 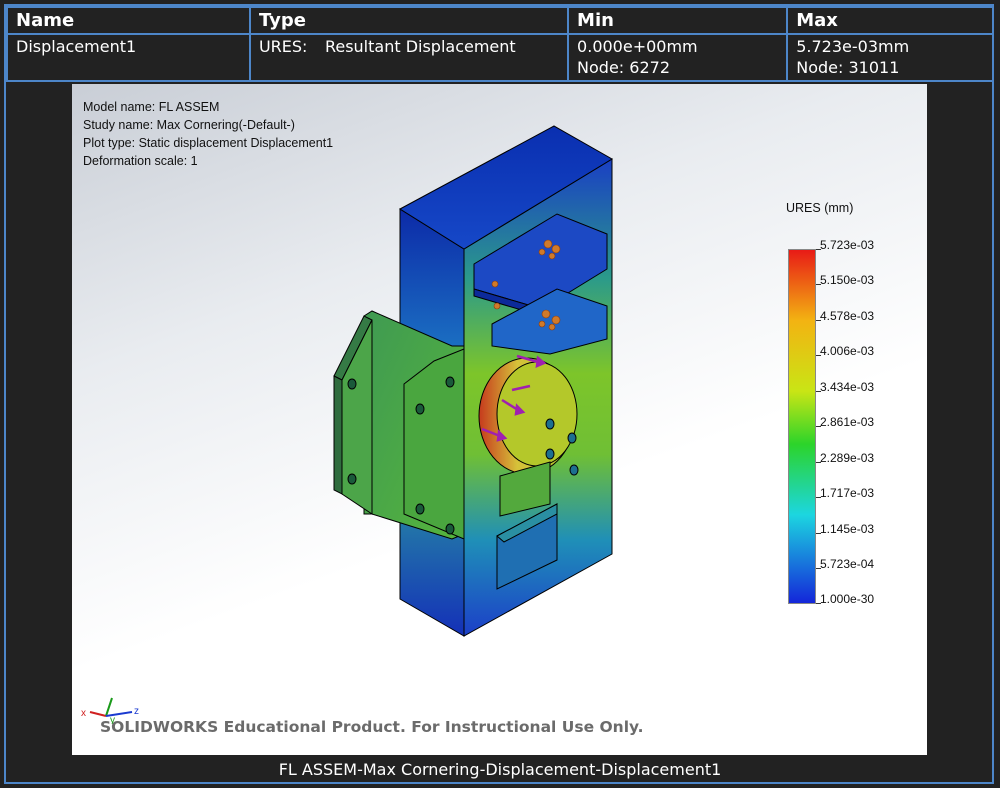 What do you see at coordinates (853, 46) in the screenshot?
I see `max-value: 5.723e-03mm` at bounding box center [853, 46].